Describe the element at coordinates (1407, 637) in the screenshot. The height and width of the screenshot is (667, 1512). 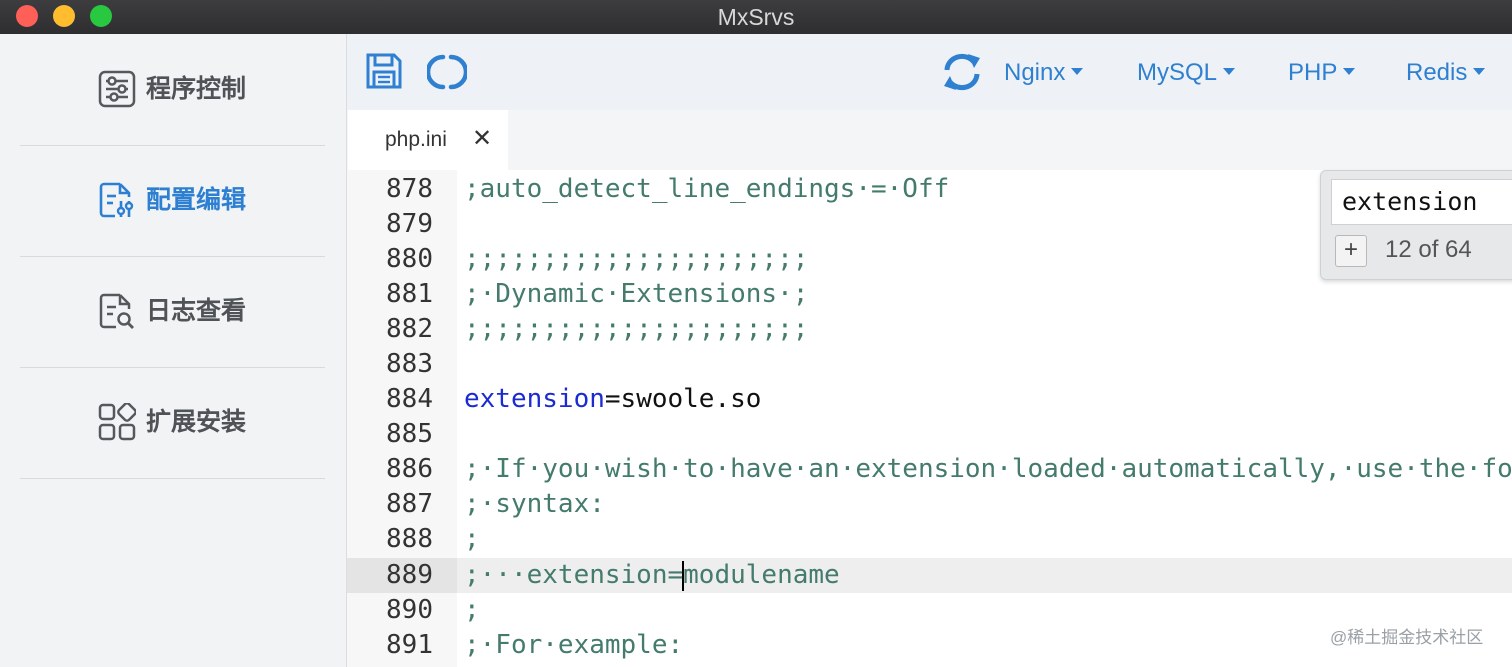
I see `watermark: @稀土掘金技术社区` at that location.